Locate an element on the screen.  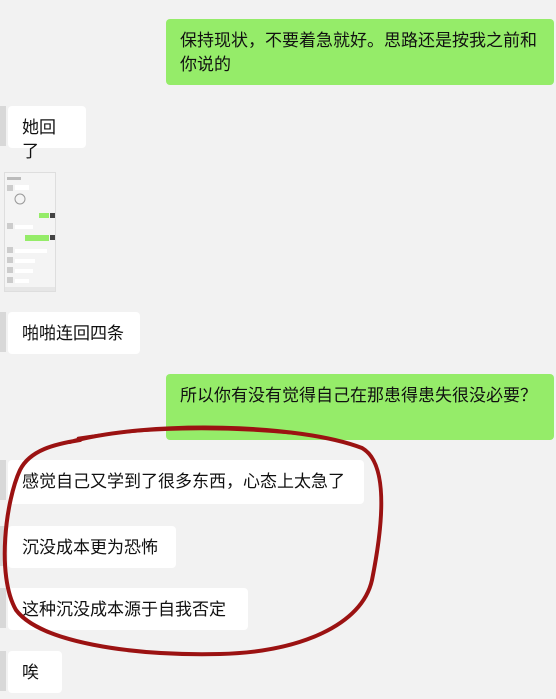
incoming-message-bubble: 沉没成本更为恐怖 is located at coordinates (92, 547).